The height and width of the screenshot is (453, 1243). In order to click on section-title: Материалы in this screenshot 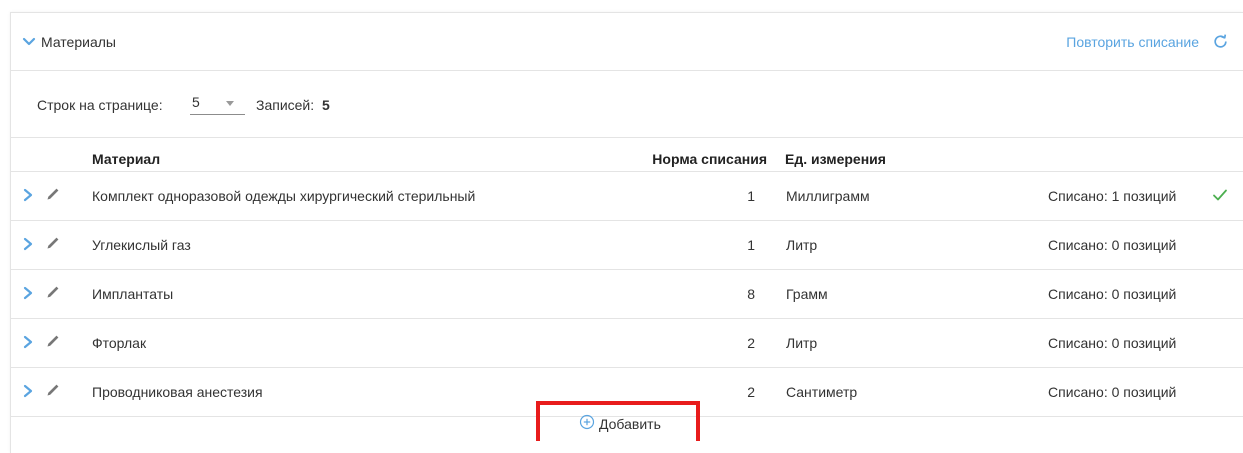, I will do `click(78, 42)`.